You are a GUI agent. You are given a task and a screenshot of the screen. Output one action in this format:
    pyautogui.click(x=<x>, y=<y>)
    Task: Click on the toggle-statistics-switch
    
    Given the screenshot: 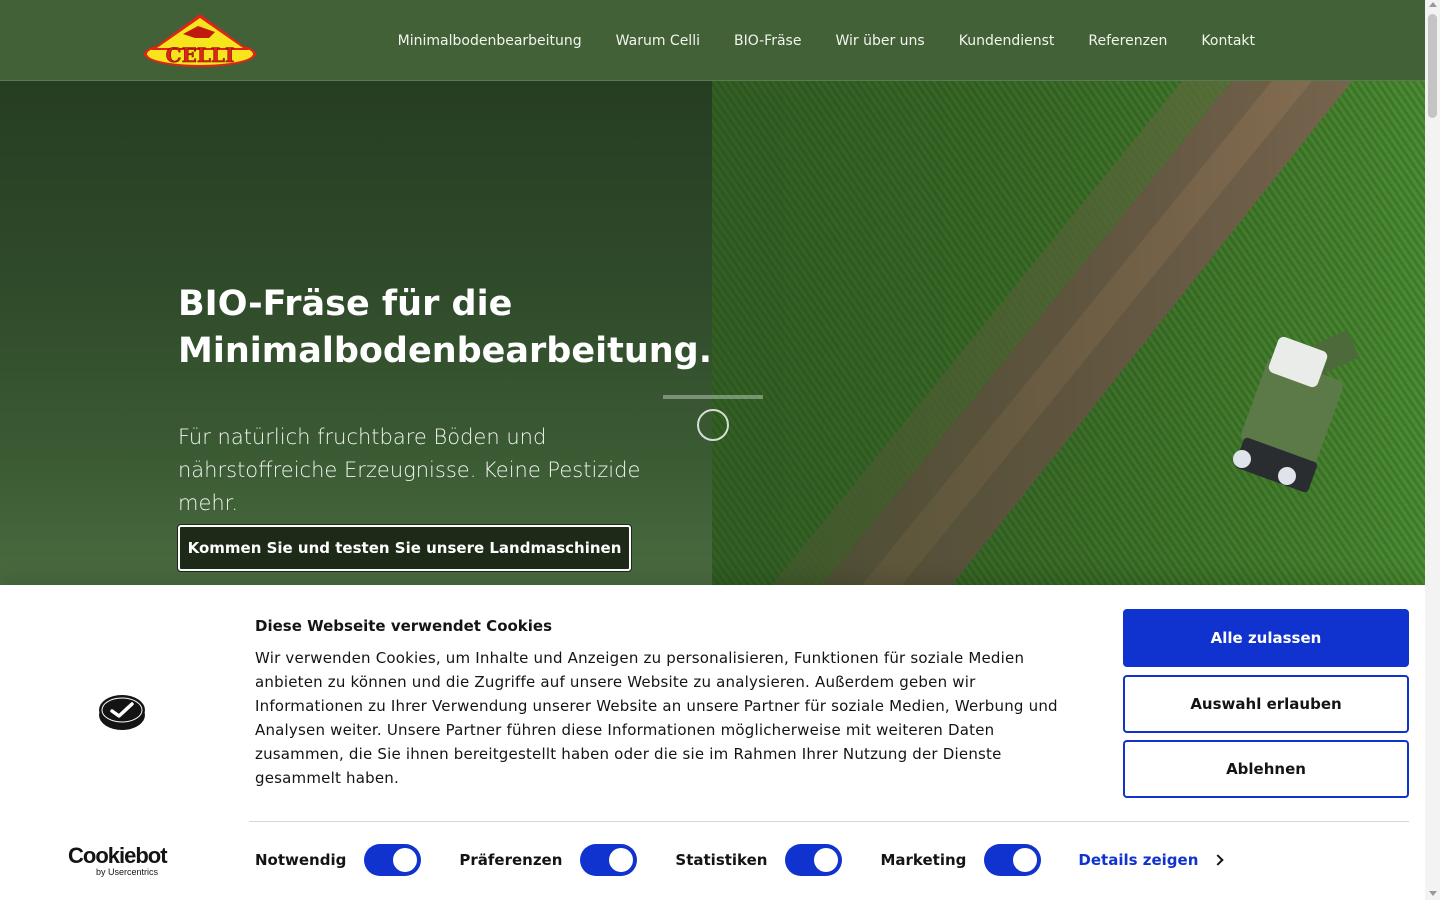 What is the action you would take?
    pyautogui.click(x=814, y=860)
    